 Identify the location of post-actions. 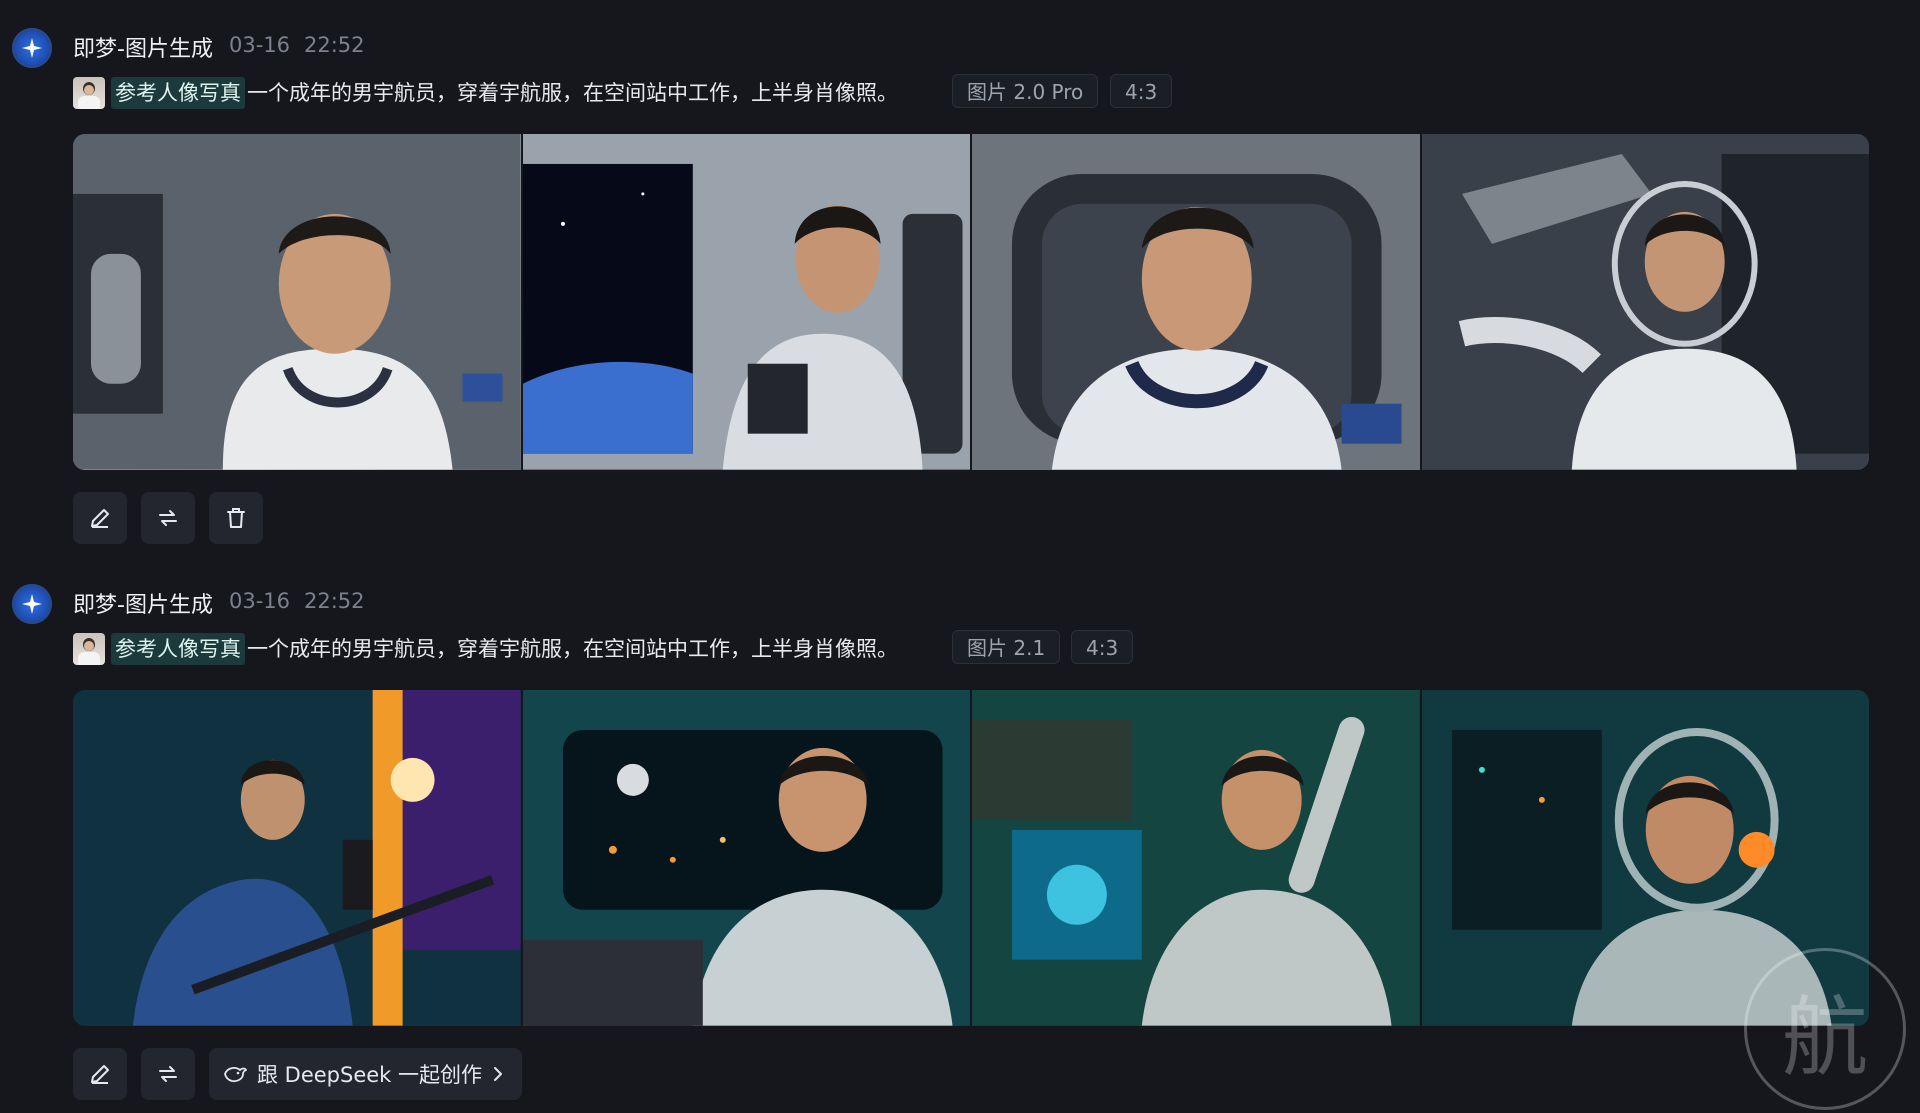
(168, 518).